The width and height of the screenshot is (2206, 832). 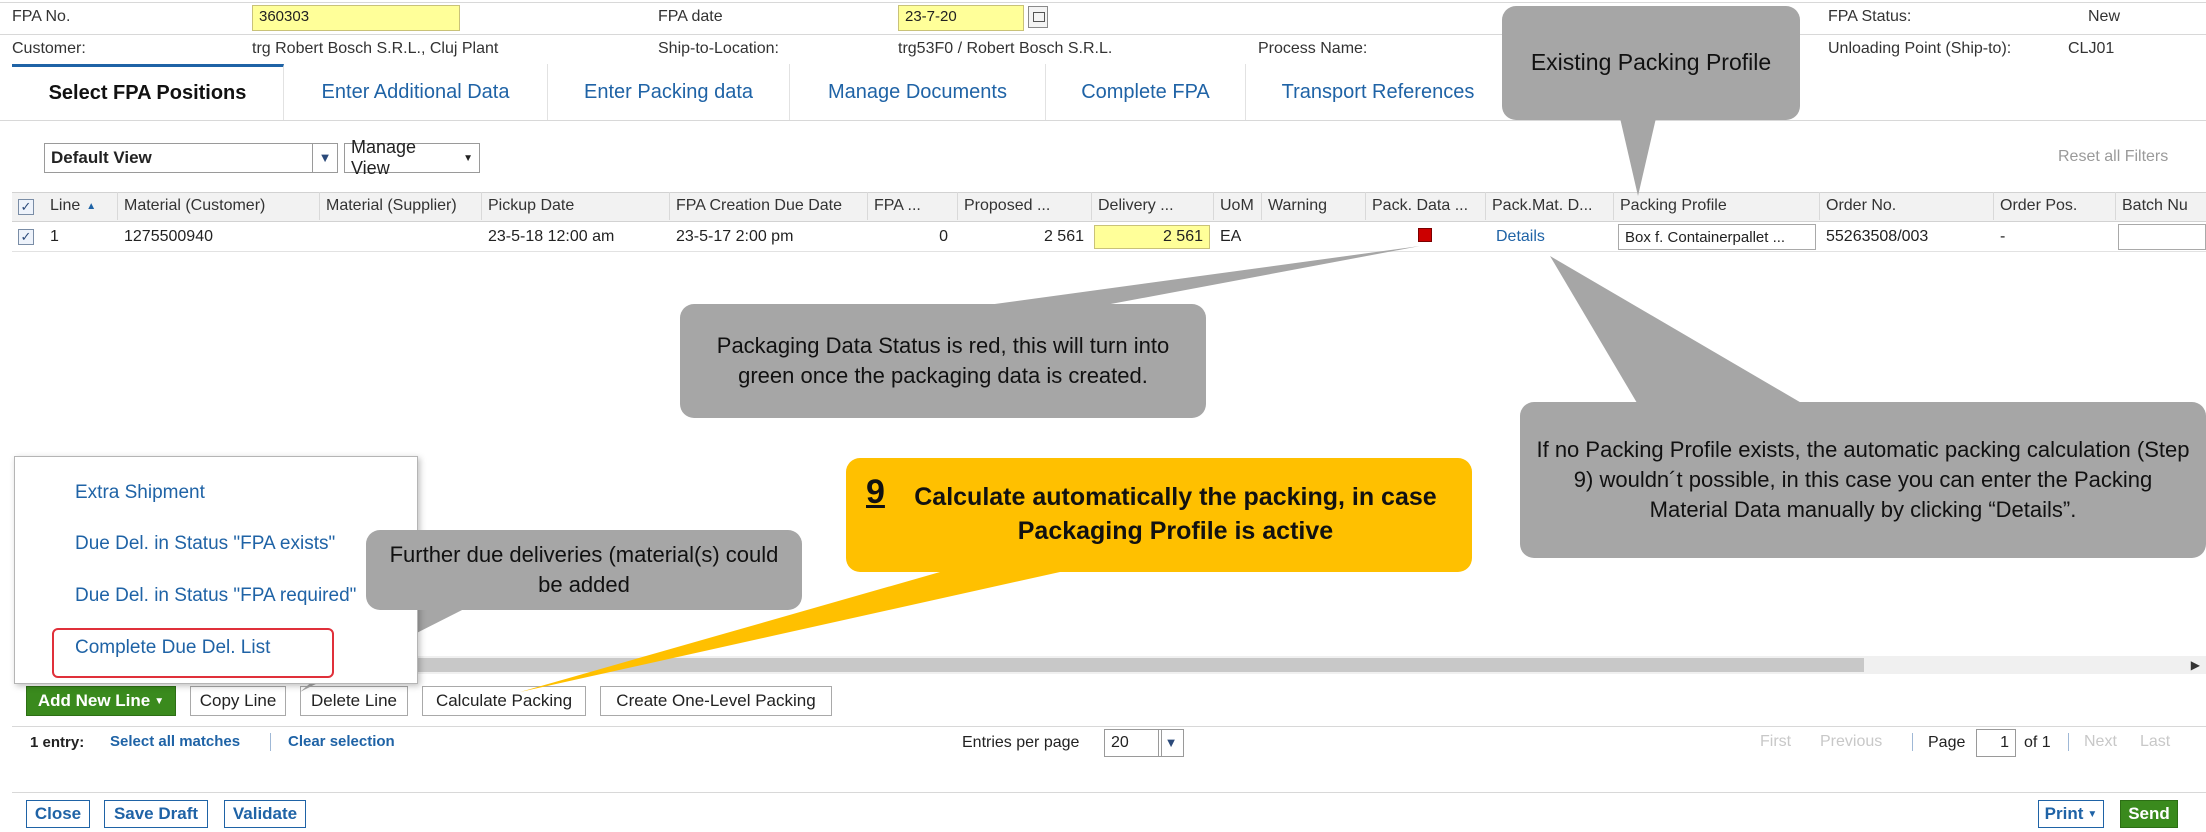 What do you see at coordinates (875, 492) in the screenshot?
I see `step-number: 9` at bounding box center [875, 492].